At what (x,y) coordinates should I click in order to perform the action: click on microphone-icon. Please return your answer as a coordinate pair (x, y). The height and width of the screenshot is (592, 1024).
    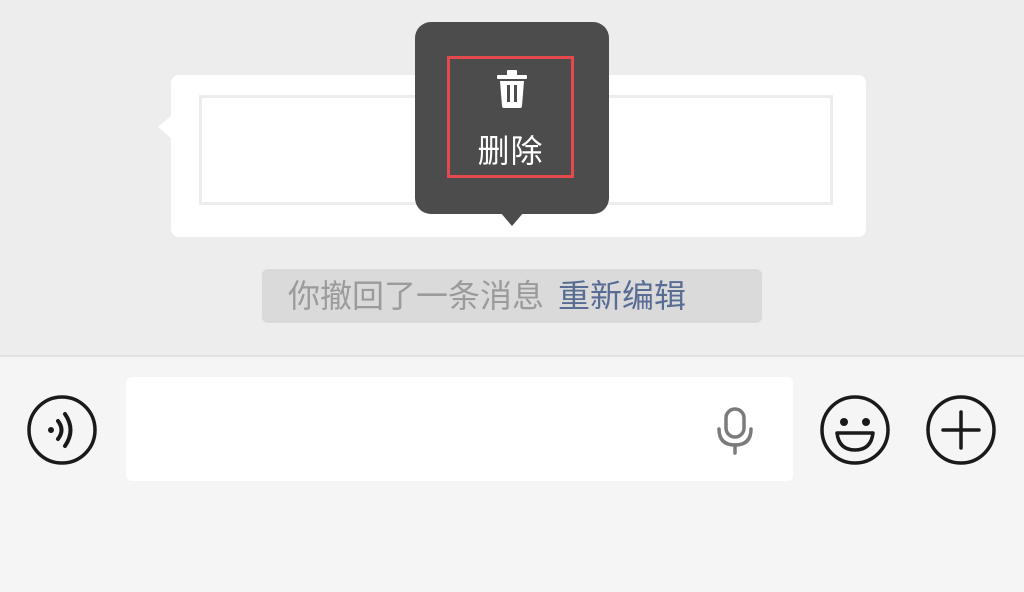
    Looking at the image, I should click on (735, 431).